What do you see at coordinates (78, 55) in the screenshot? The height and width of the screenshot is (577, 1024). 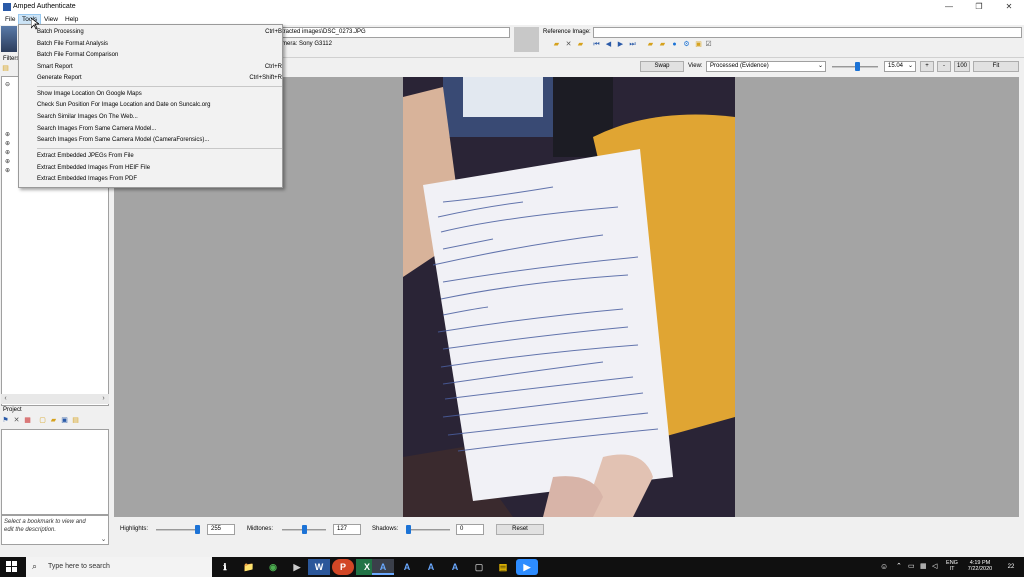 I see `menu-item-label: Batch File Format Comparison` at bounding box center [78, 55].